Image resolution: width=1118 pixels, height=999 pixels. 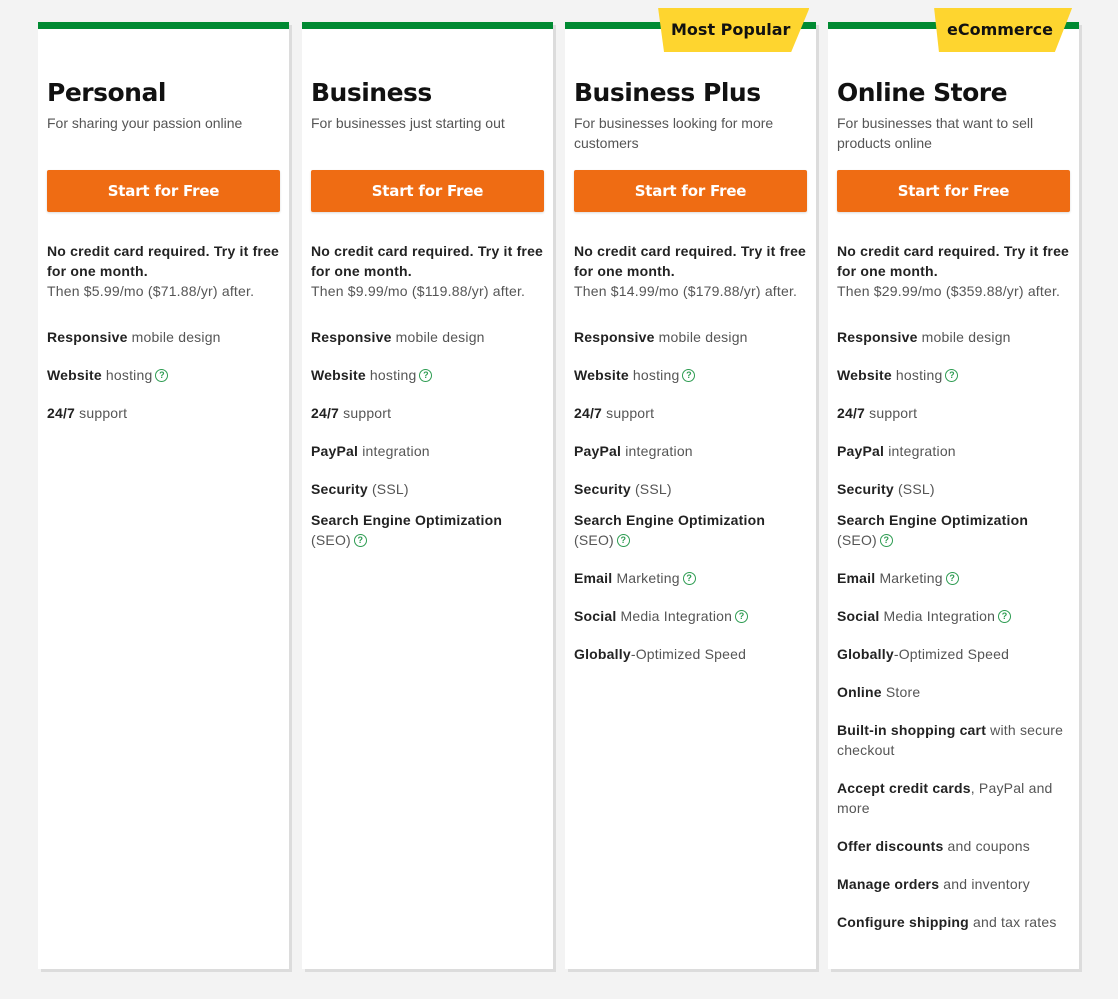 I want to click on badge-label: Most Popular, so click(x=730, y=29).